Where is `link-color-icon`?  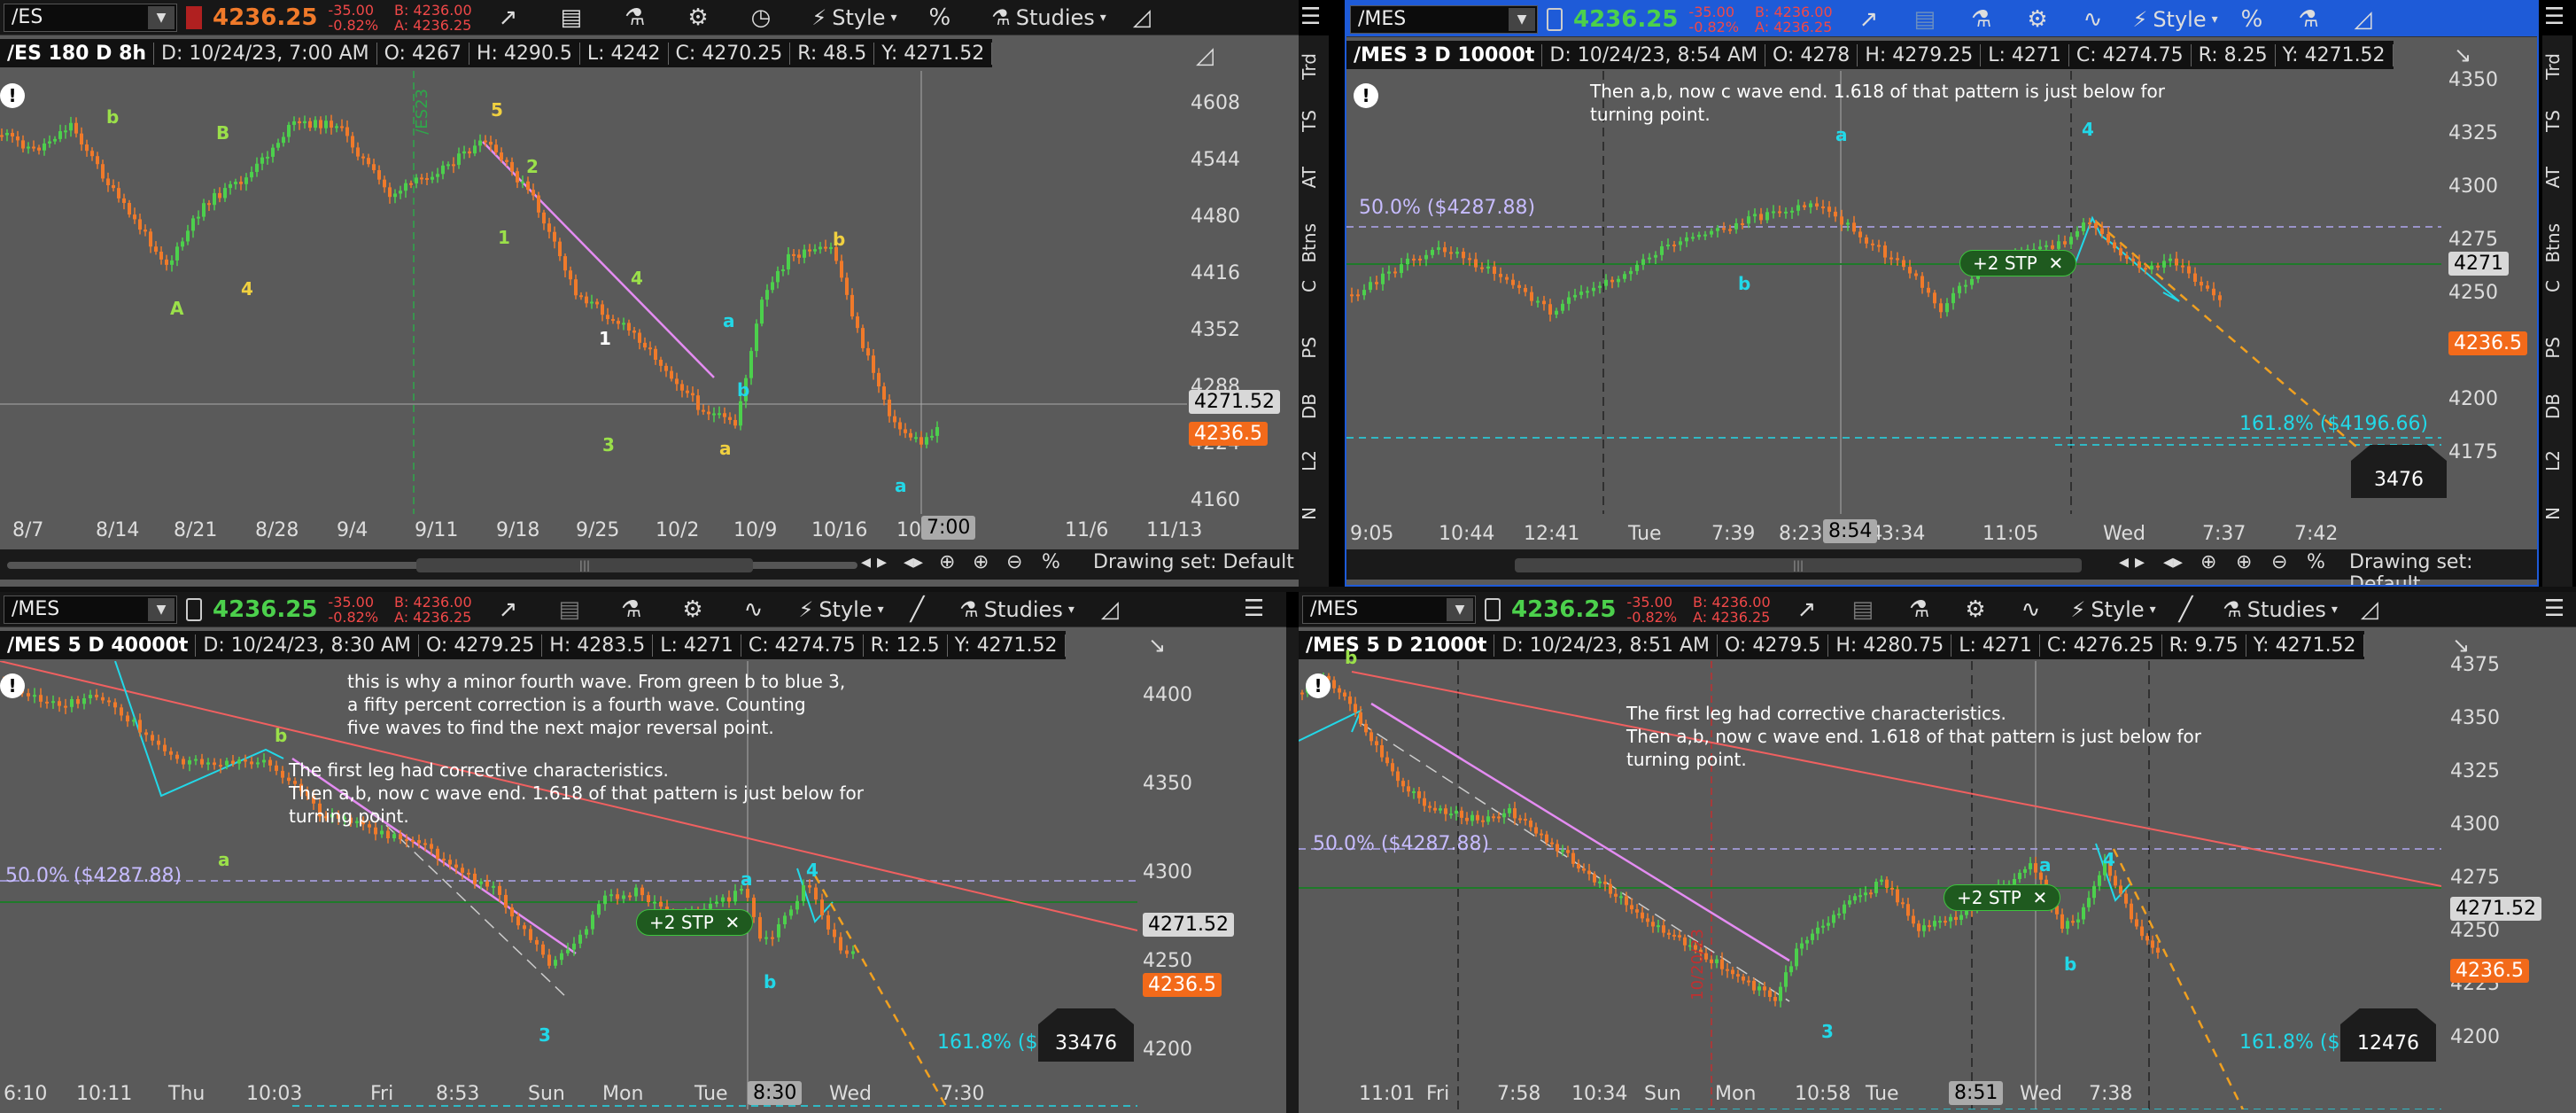
link-color-icon is located at coordinates (194, 17).